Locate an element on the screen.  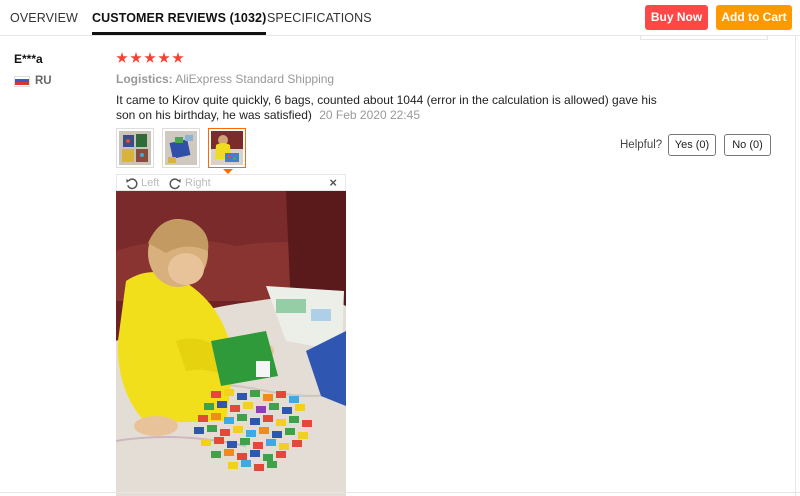
photo-viewer-toolbar: Left Right × is located at coordinates (231, 182).